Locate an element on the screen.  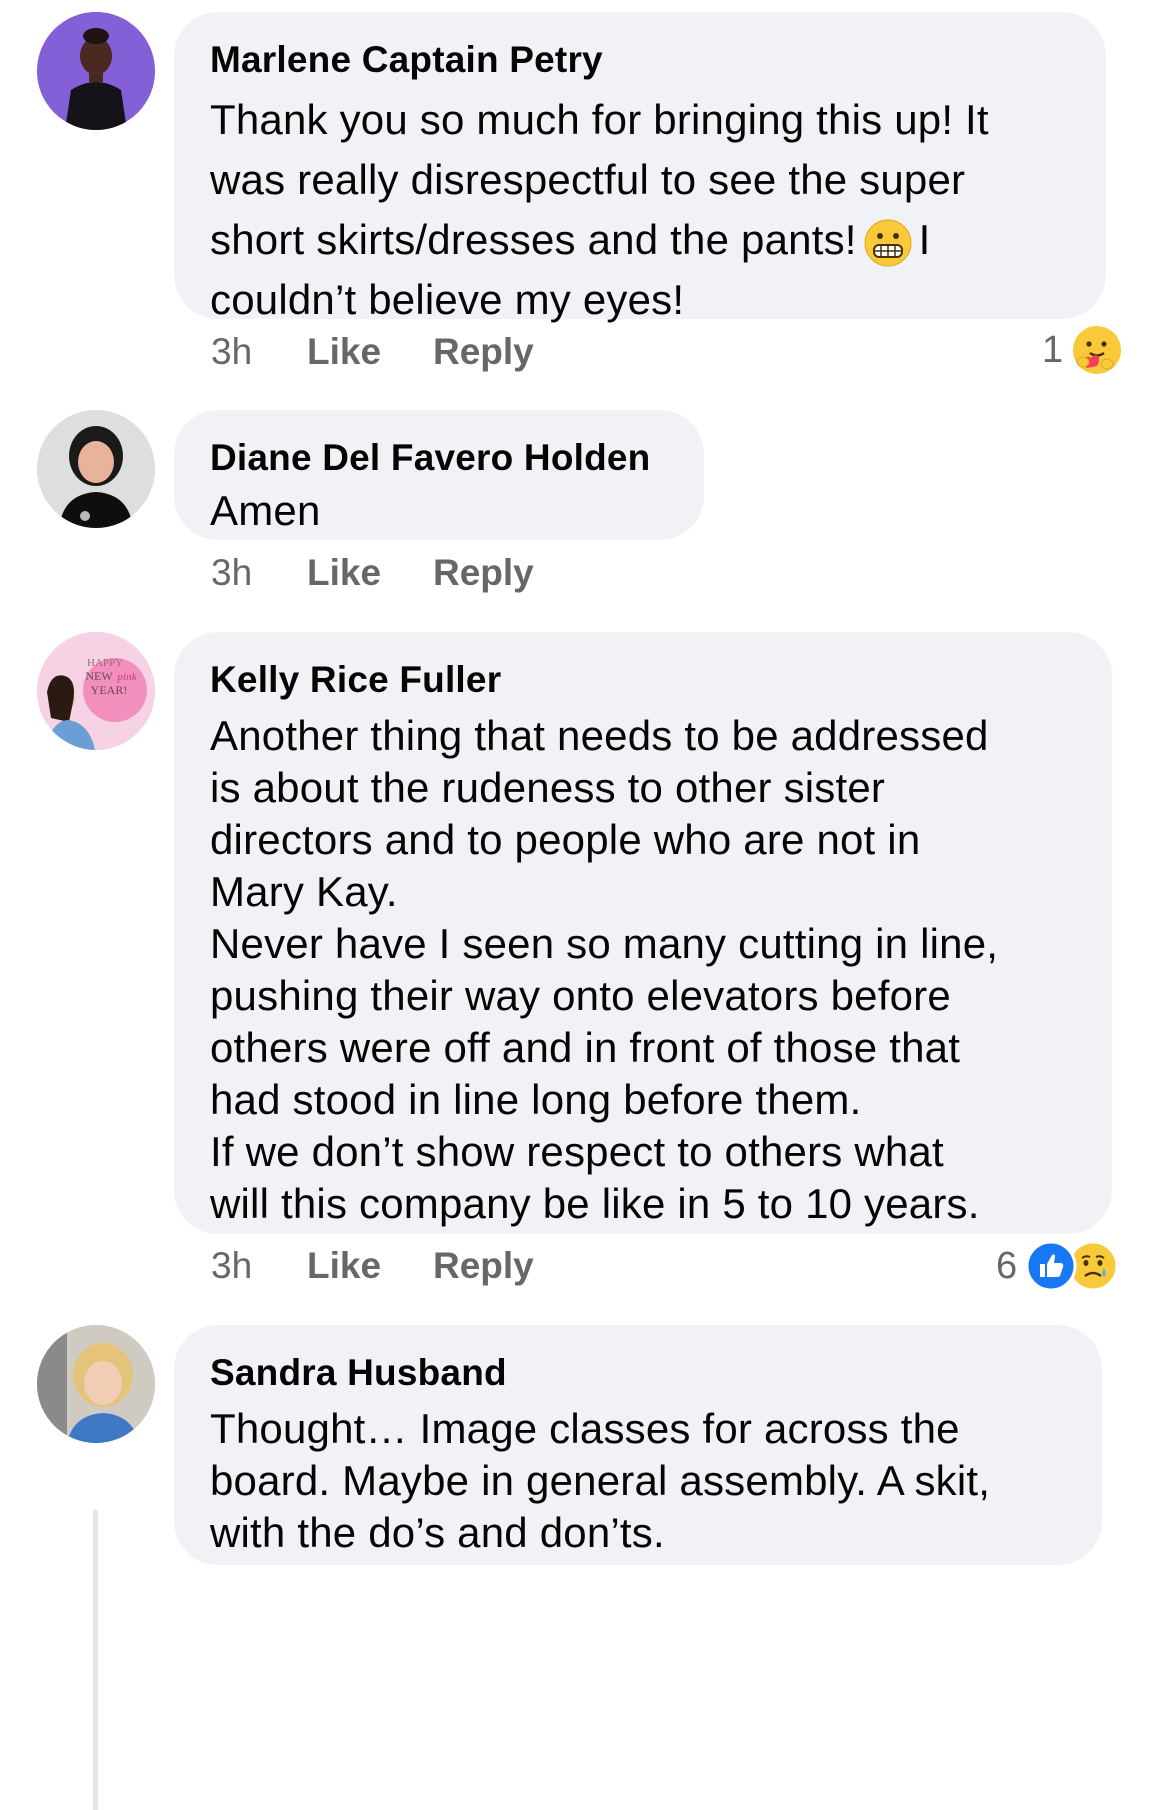
avatar: HAPPY NEW pink YEAR! is located at coordinates (96, 691).